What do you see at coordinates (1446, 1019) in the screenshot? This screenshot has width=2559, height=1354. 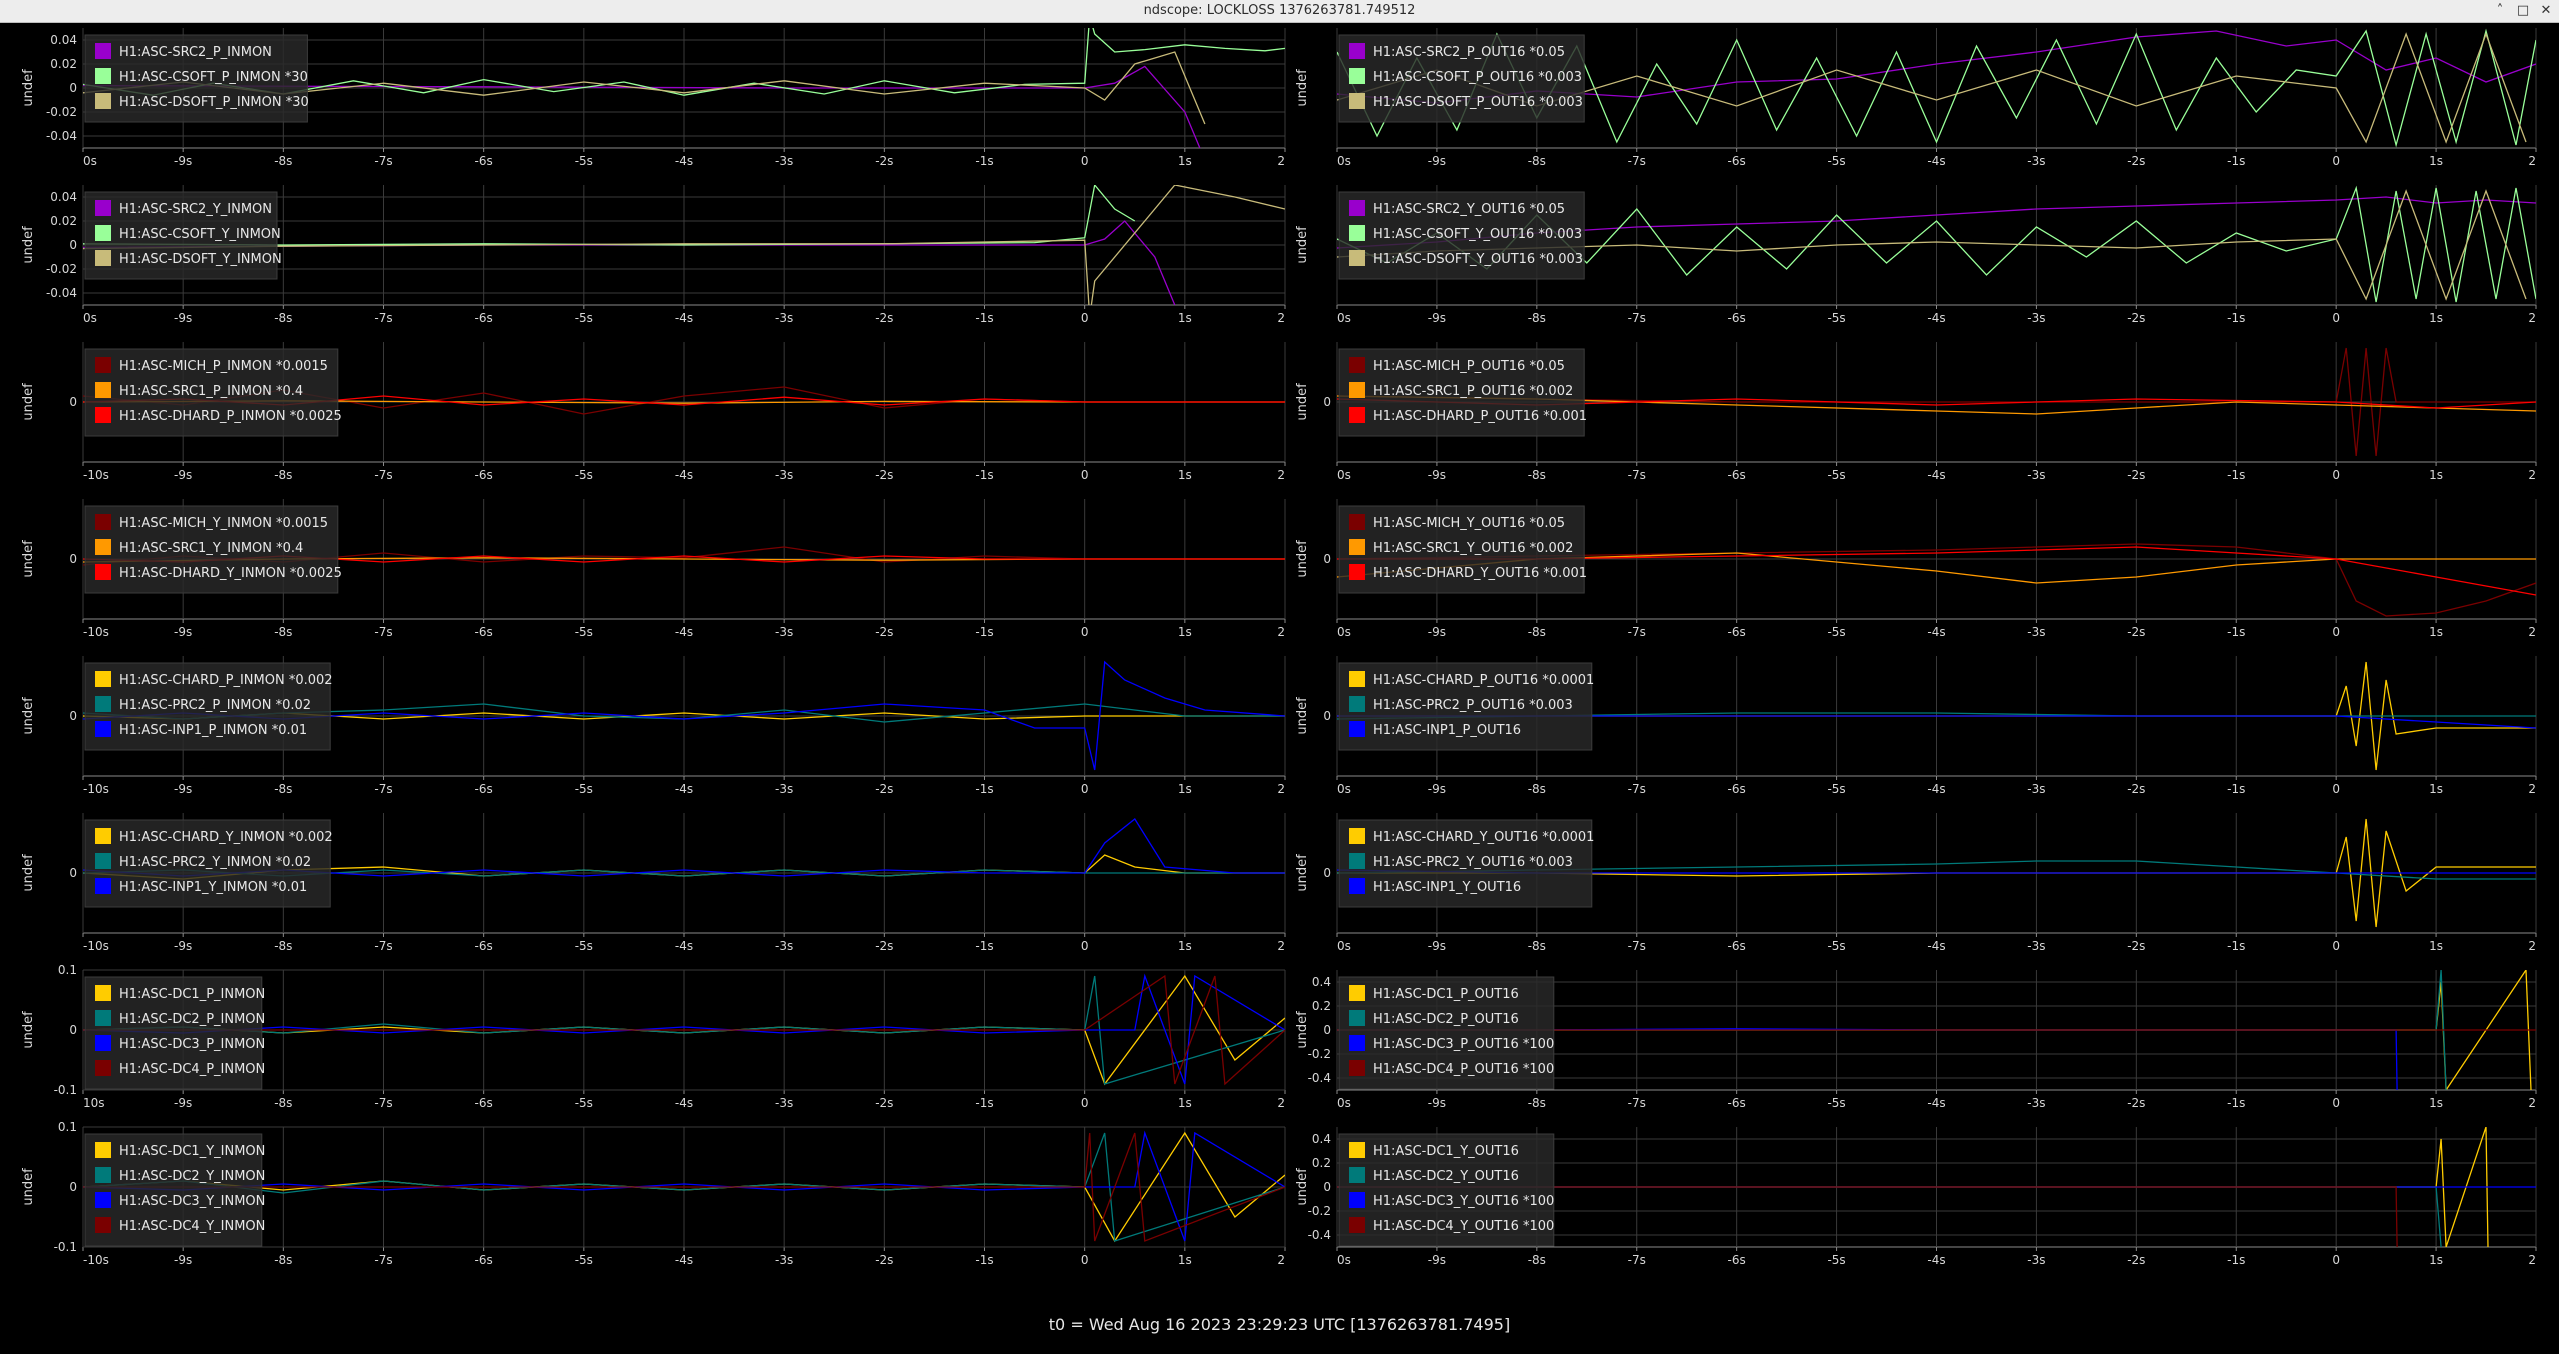 I see `legend-entry: H1:ASC-DC2_P_OUT16` at bounding box center [1446, 1019].